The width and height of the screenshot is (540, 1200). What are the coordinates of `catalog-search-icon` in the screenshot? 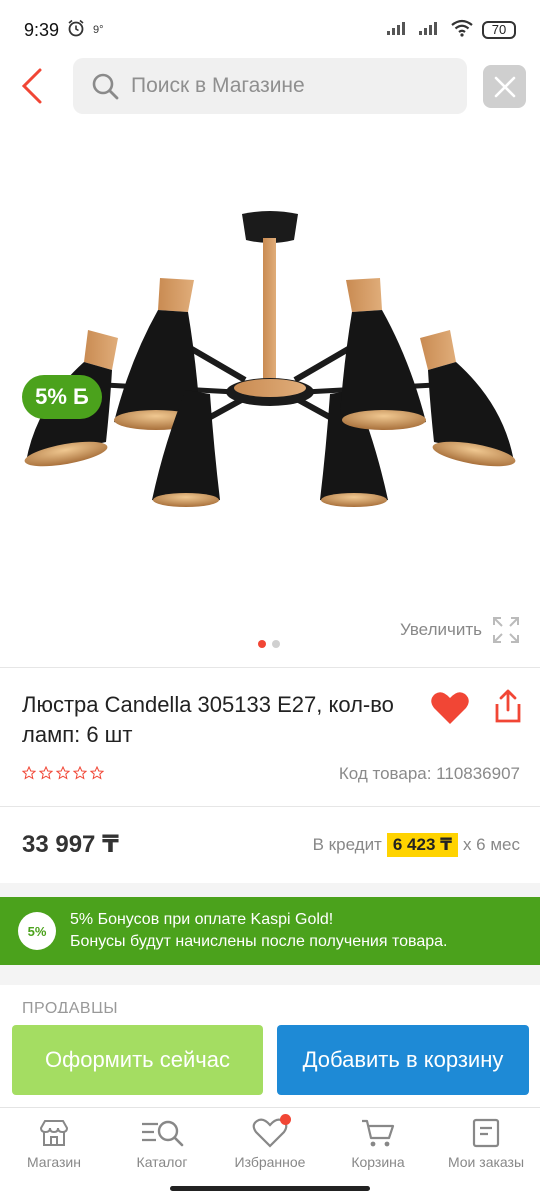 It's located at (163, 1133).